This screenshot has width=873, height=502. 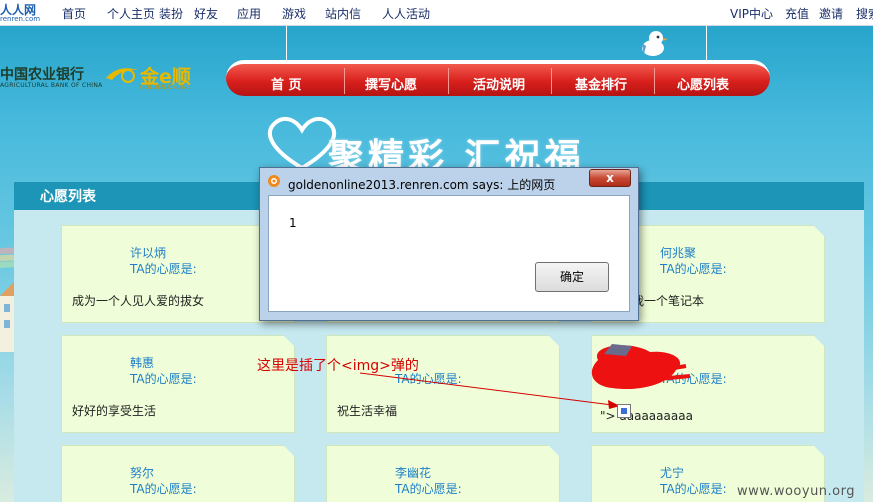 What do you see at coordinates (131, 13) in the screenshot?
I see `nav-profile: 个人主页` at bounding box center [131, 13].